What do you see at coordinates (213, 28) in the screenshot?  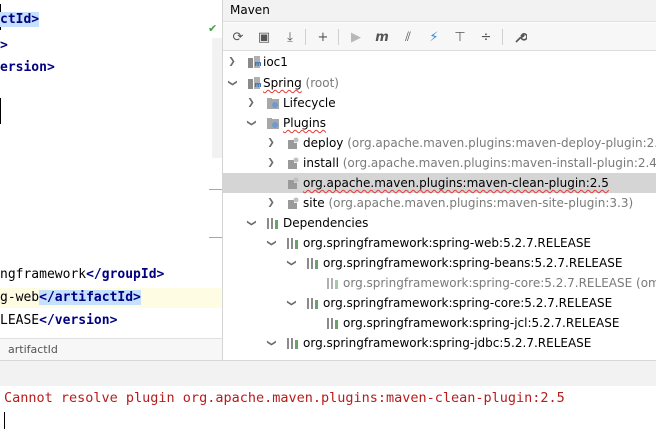 I see `check-icon: ✔` at bounding box center [213, 28].